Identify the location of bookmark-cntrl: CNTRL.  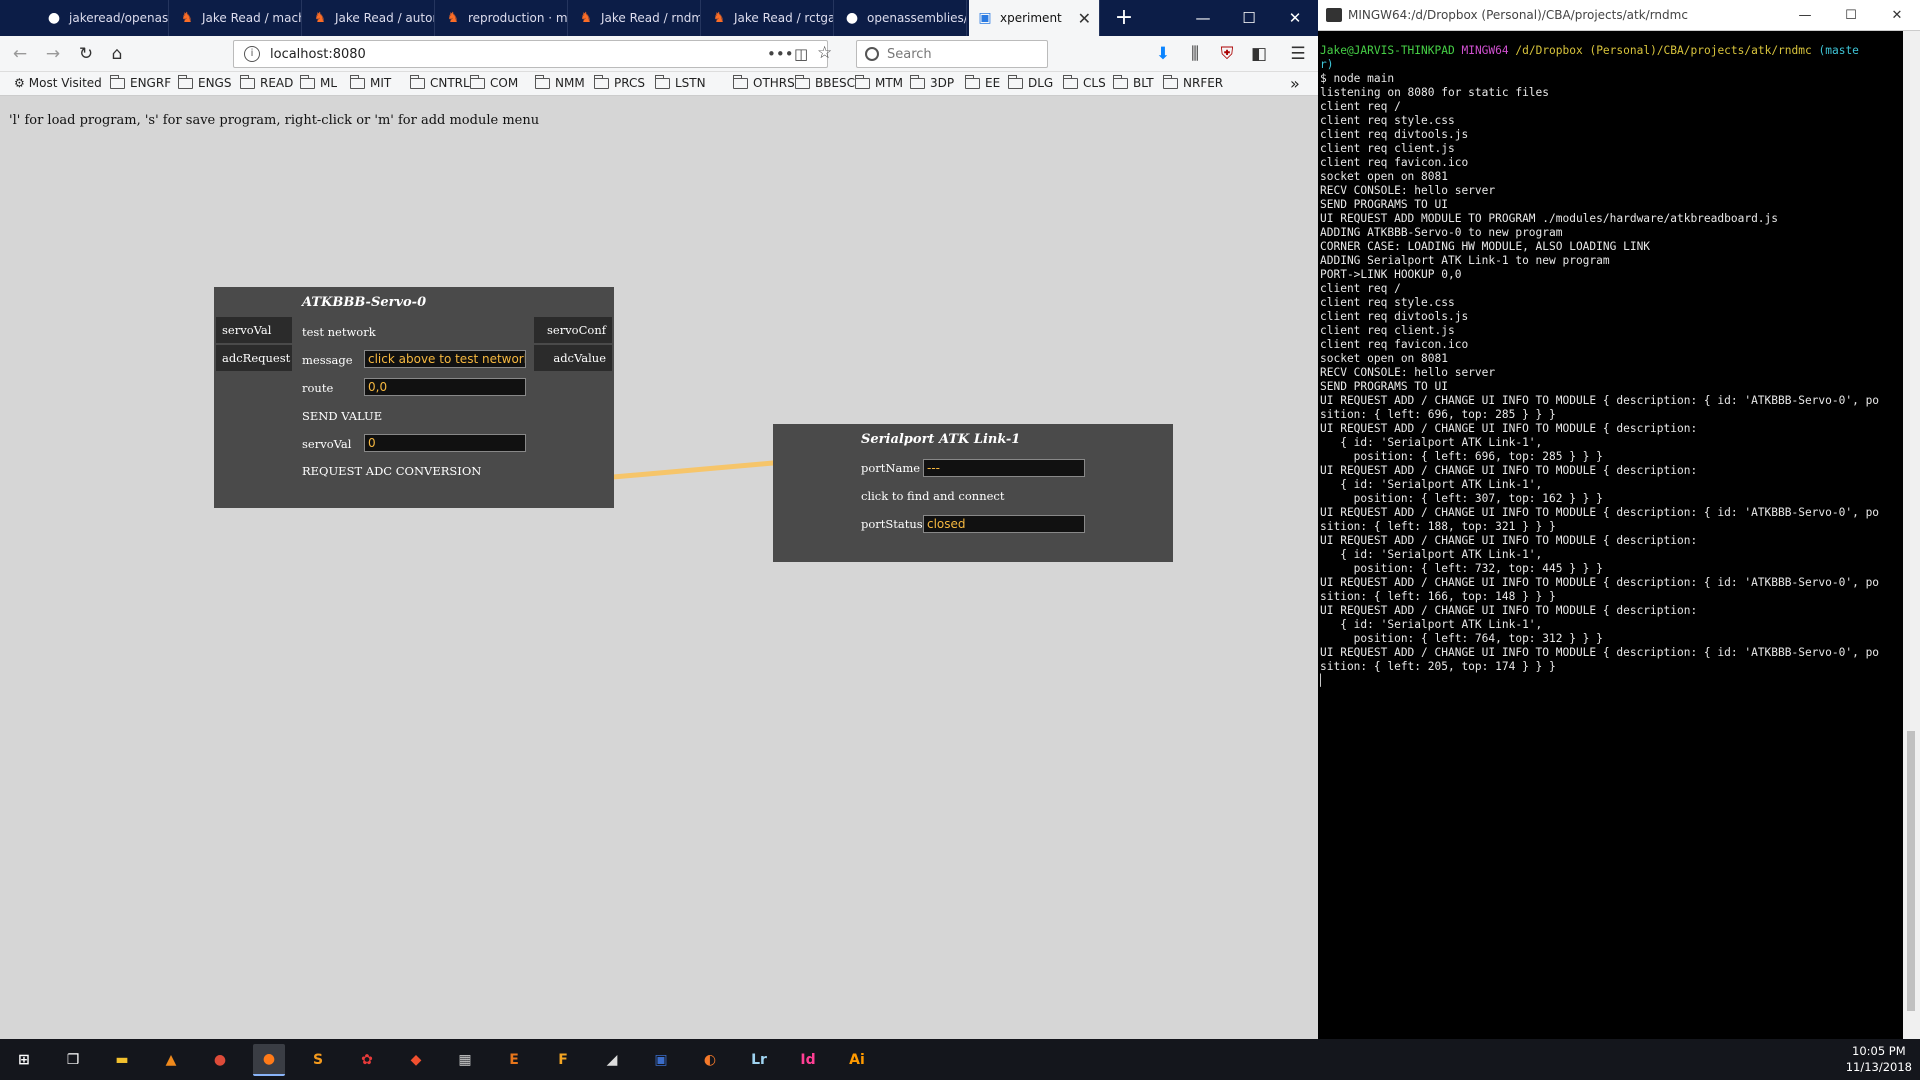
(439, 82).